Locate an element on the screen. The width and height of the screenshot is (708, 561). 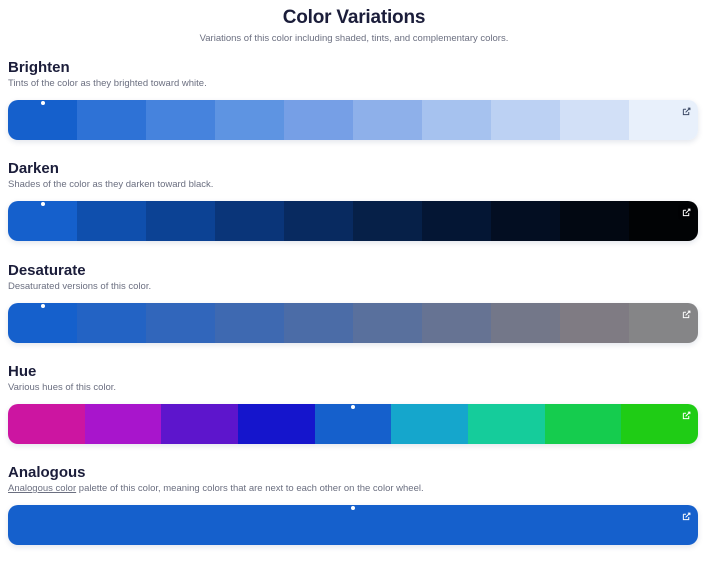
darken-swatch-bar is located at coordinates (353, 221).